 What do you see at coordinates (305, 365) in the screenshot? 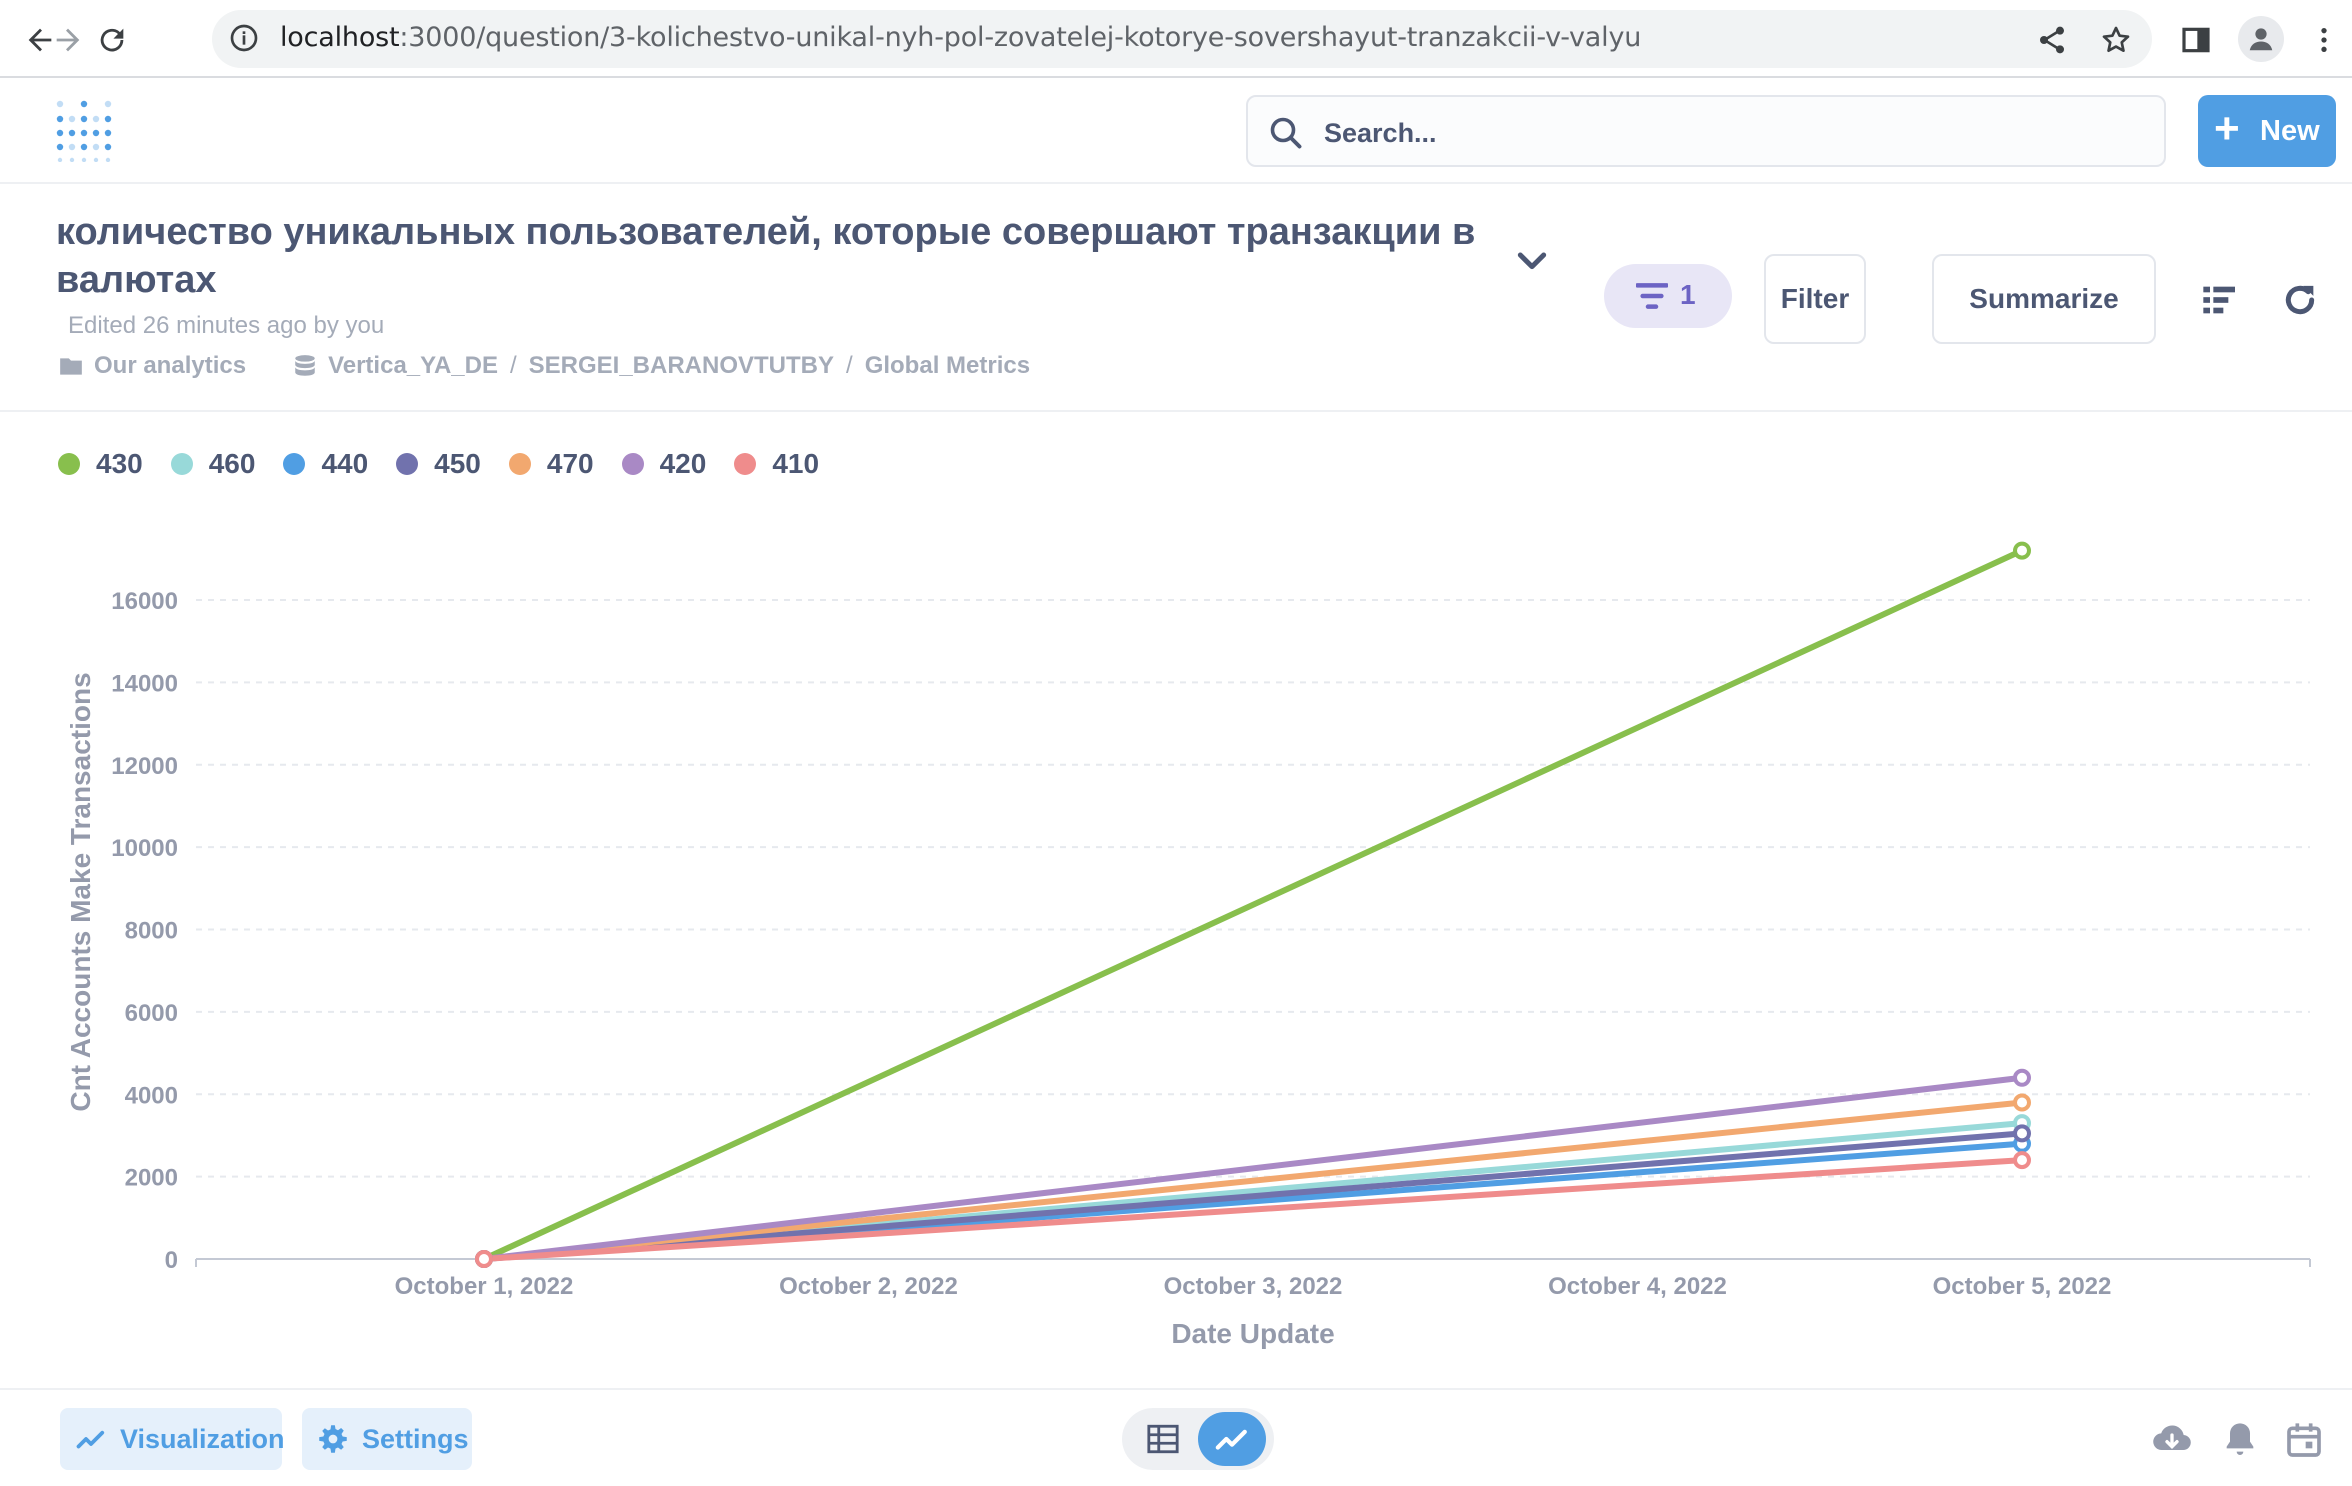
I see `database-icon` at bounding box center [305, 365].